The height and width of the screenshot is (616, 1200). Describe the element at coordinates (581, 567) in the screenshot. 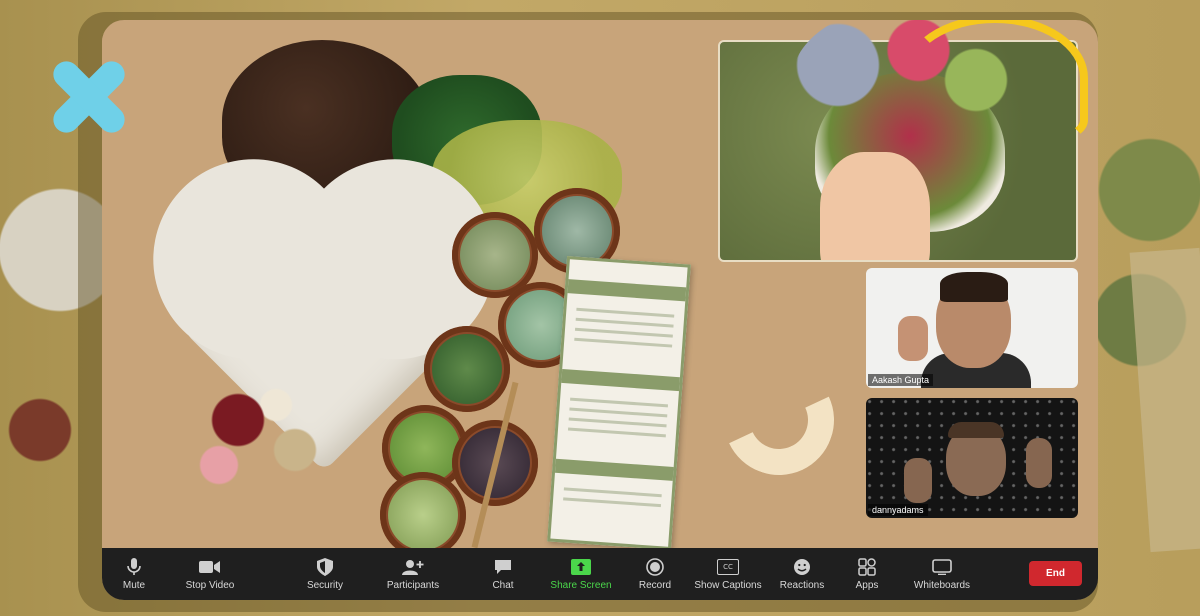

I see `share-screen-icon` at that location.